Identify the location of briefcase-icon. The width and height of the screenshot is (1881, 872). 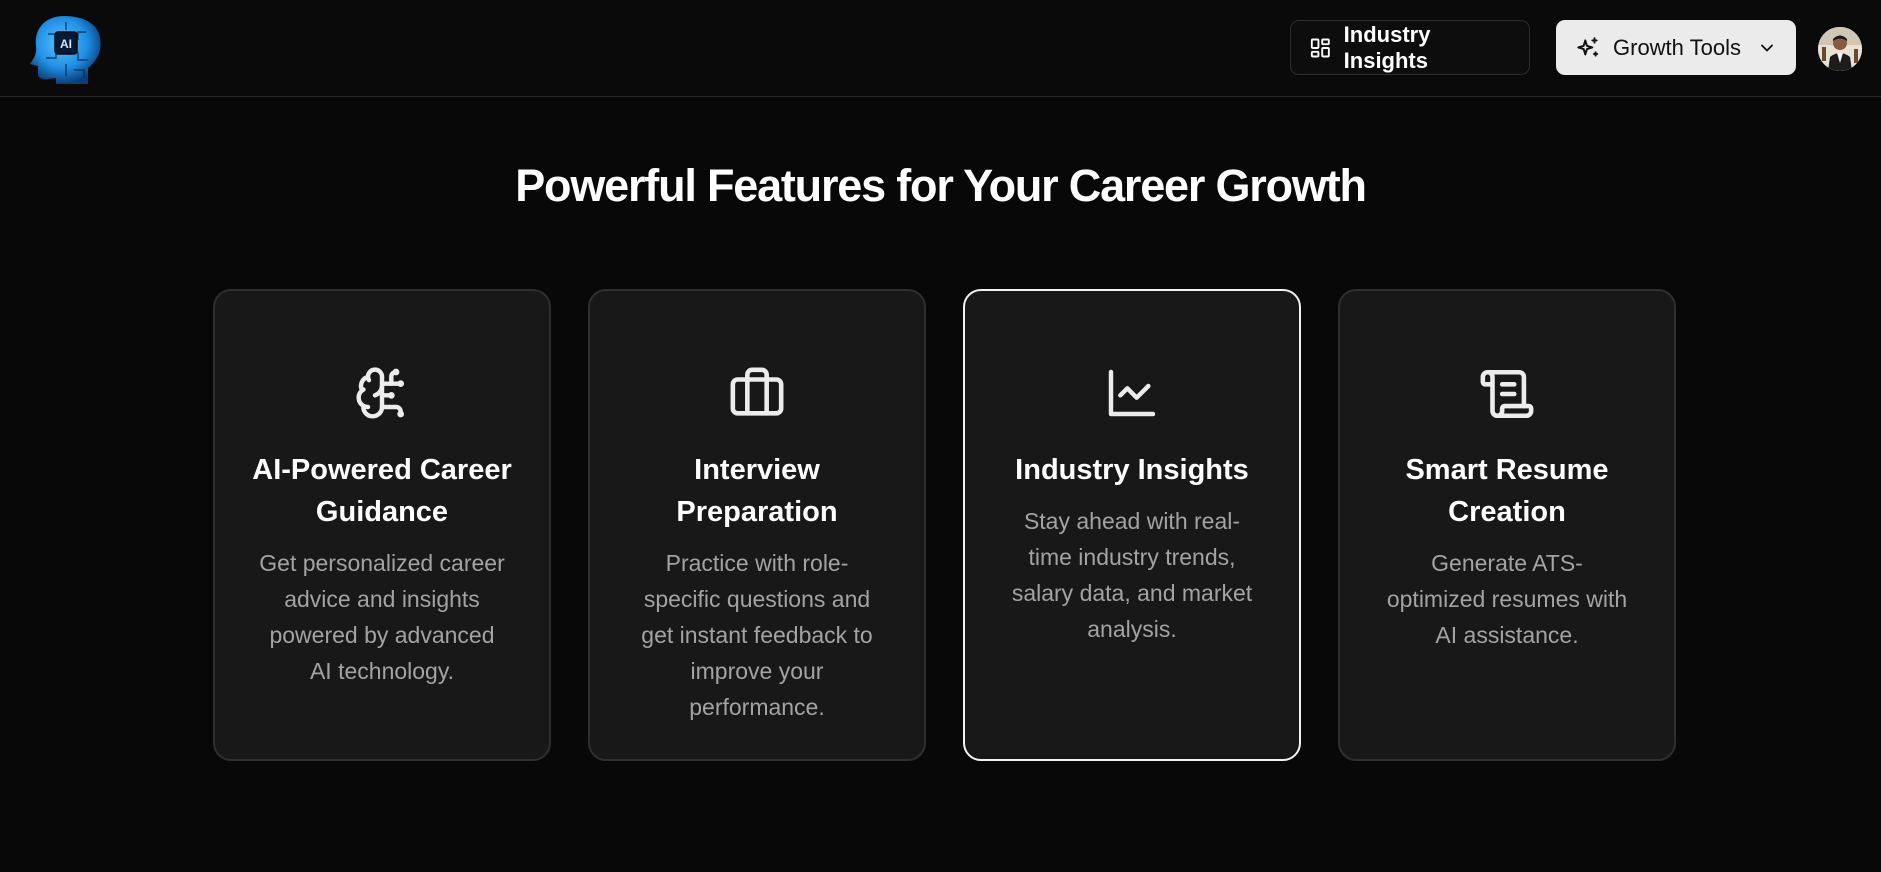
(757, 391).